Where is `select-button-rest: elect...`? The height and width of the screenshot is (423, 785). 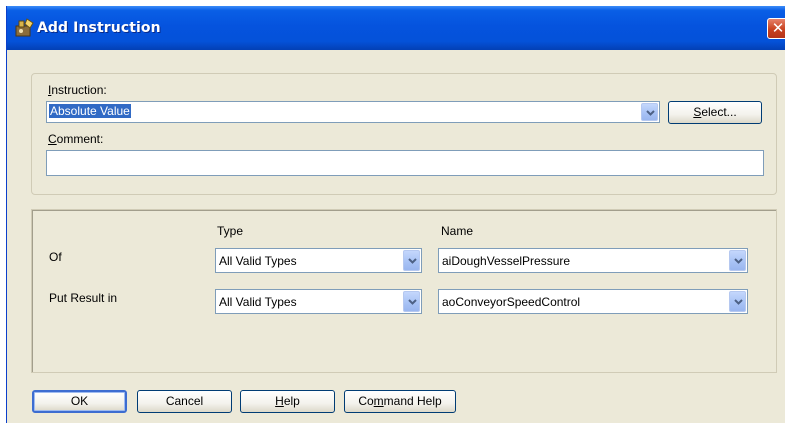 select-button-rest: elect... is located at coordinates (719, 112).